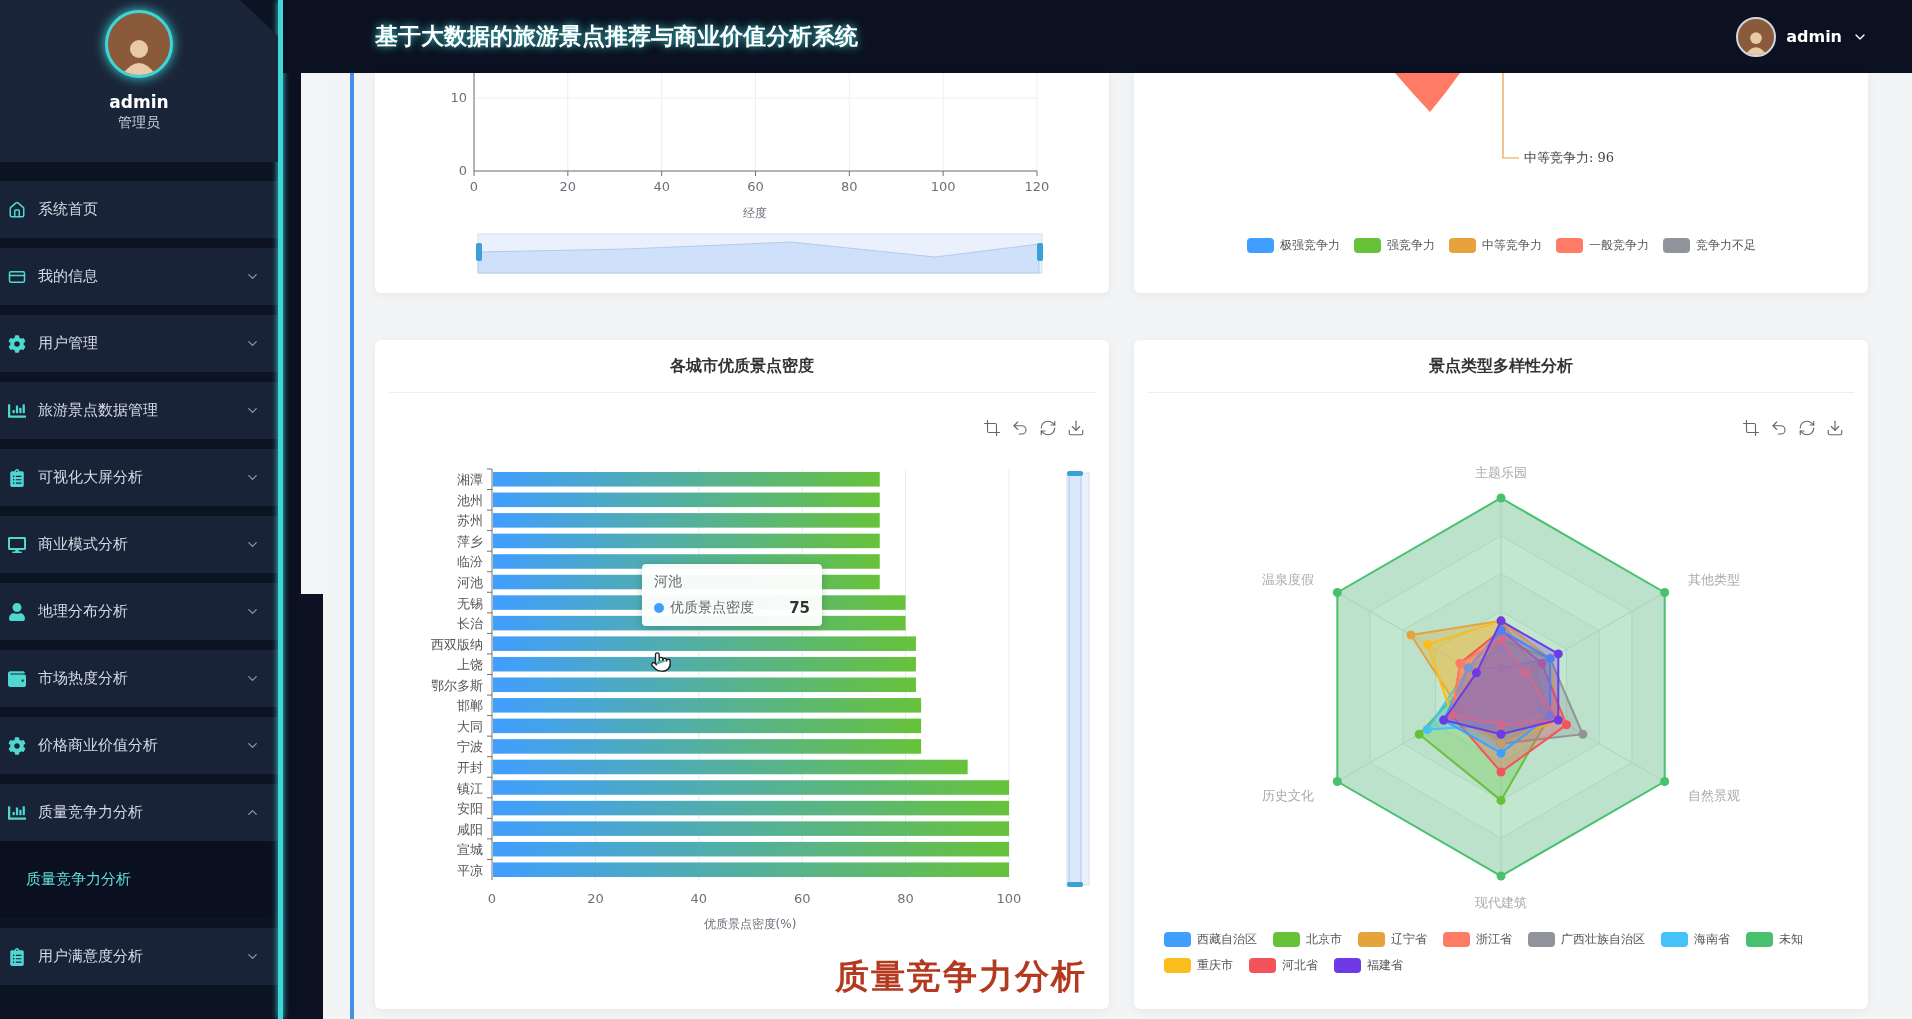 The height and width of the screenshot is (1019, 1912). Describe the element at coordinates (91, 477) in the screenshot. I see `menu-label: 可视化大屏分析` at that location.